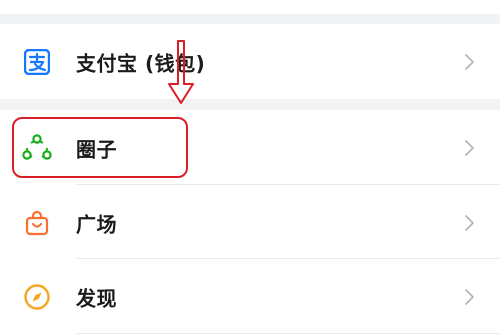 The width and height of the screenshot is (500, 334). Describe the element at coordinates (37, 223) in the screenshot. I see `shopping-bag-icon` at that location.